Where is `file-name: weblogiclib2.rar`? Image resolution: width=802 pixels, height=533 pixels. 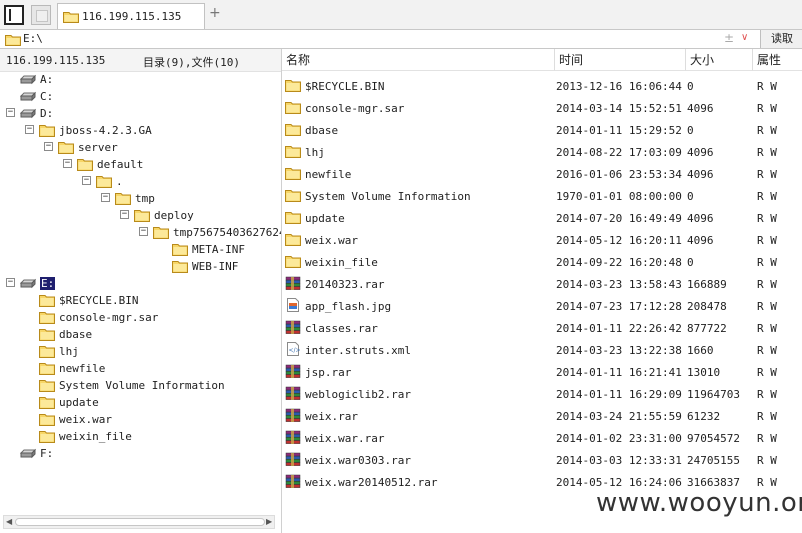
file-name: weblogiclib2.rar is located at coordinates (358, 394).